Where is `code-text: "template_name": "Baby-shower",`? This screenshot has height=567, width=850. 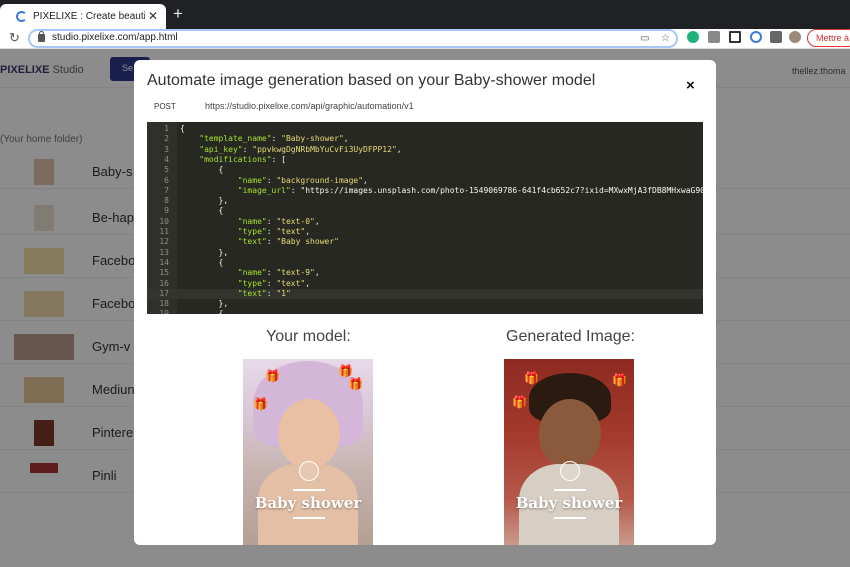 code-text: "template_name": "Baby-shower", is located at coordinates (274, 139).